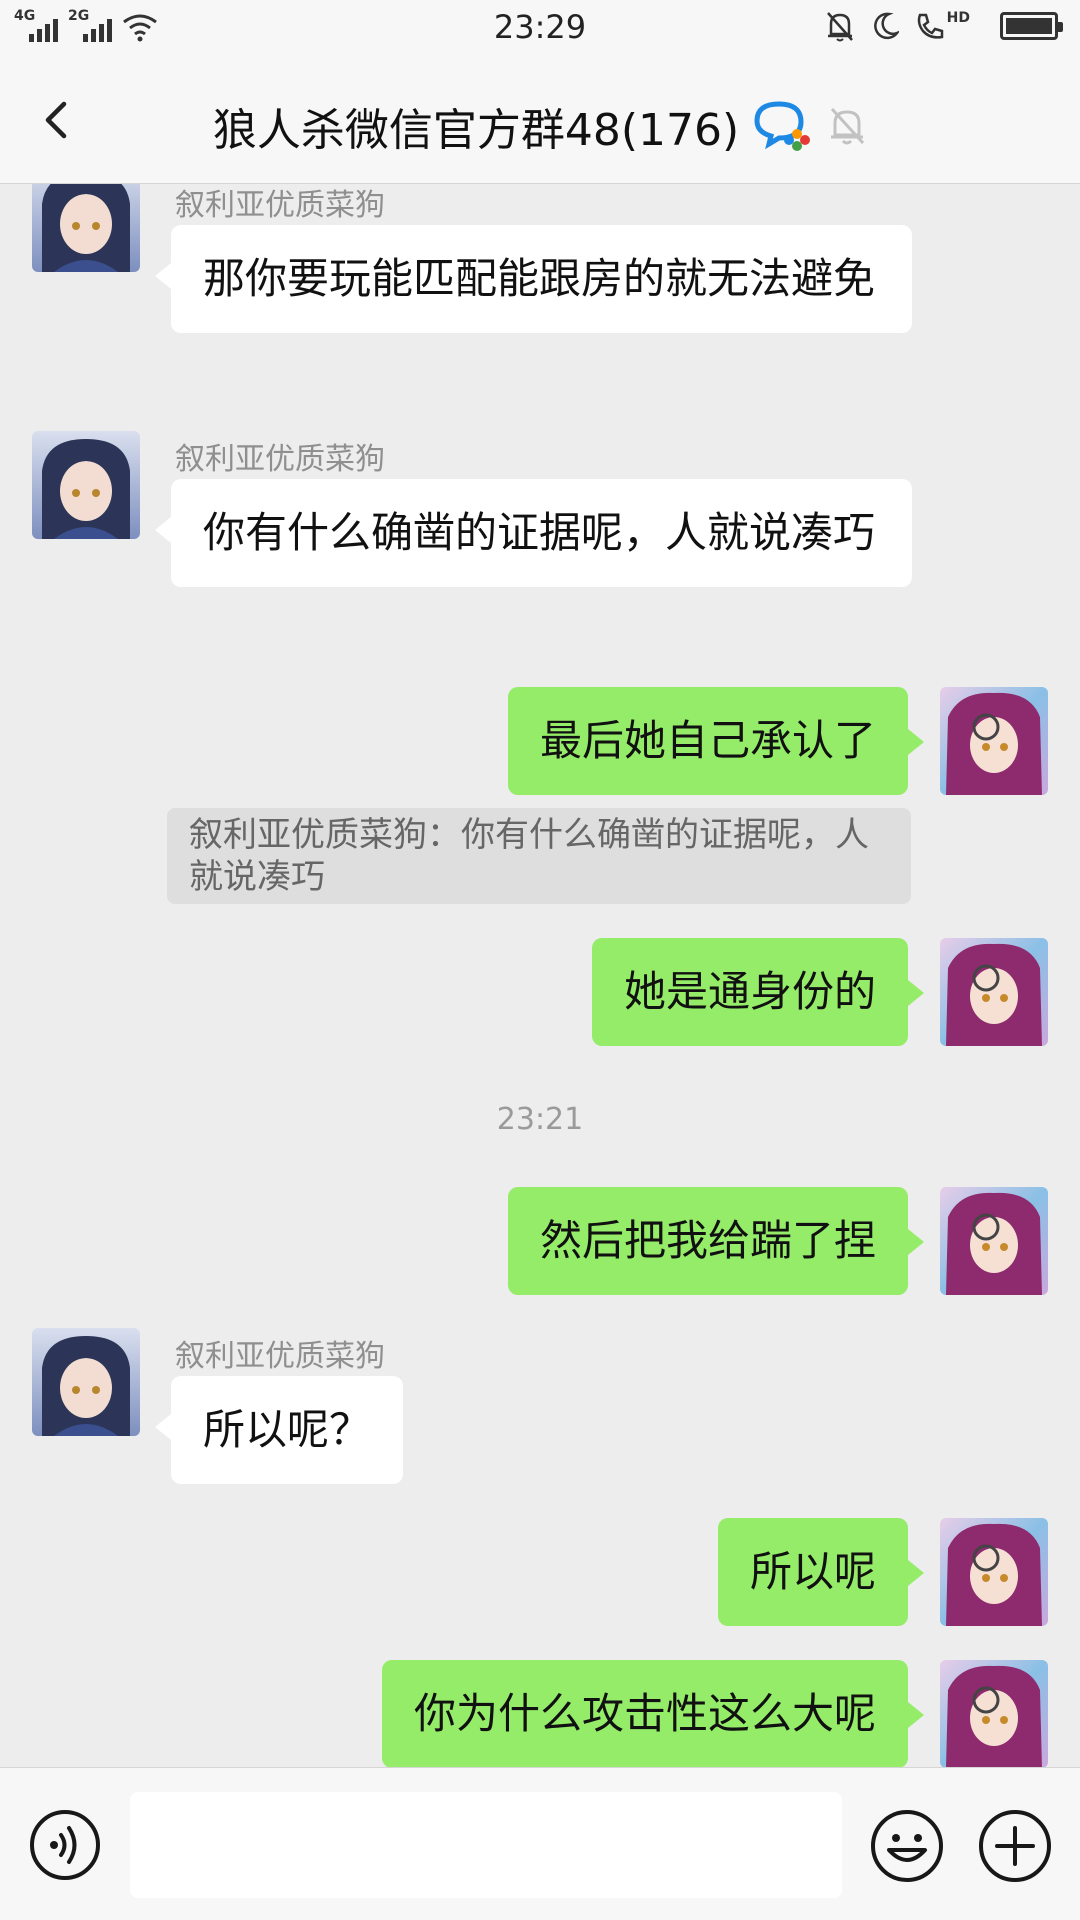 This screenshot has width=1080, height=1920. What do you see at coordinates (540, 28) in the screenshot?
I see `status-bar: 4G 2G 23:29 HD` at bounding box center [540, 28].